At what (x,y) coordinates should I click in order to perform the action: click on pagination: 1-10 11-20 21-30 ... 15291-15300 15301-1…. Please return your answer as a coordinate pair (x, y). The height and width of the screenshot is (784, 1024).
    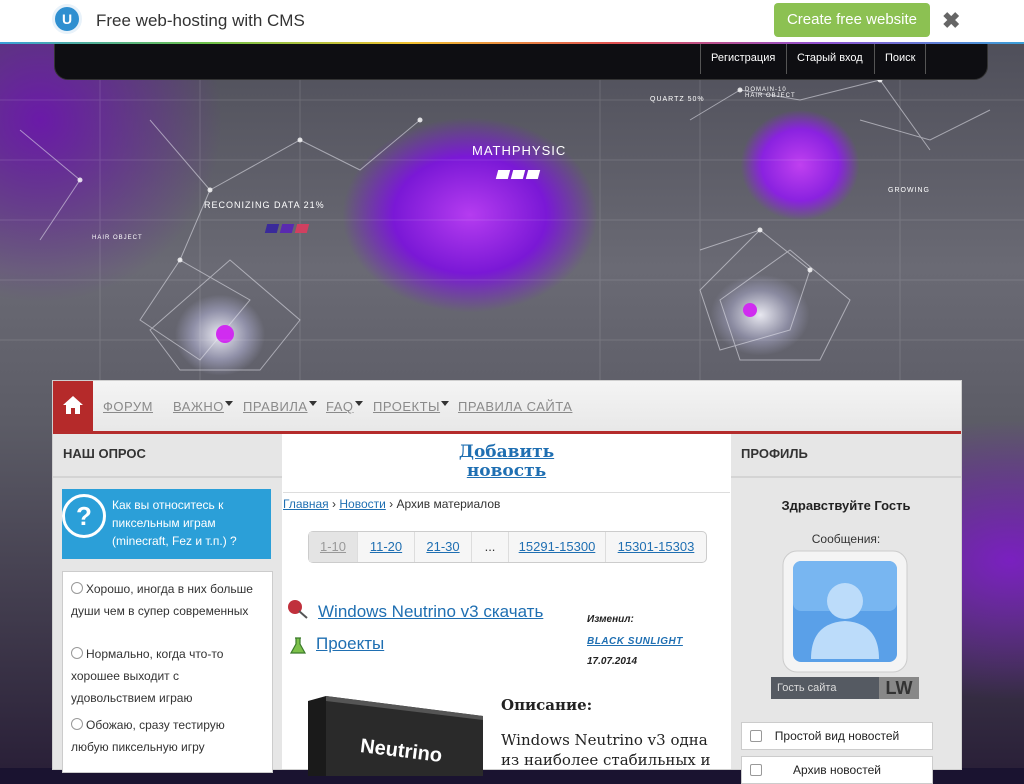
    Looking at the image, I should click on (507, 547).